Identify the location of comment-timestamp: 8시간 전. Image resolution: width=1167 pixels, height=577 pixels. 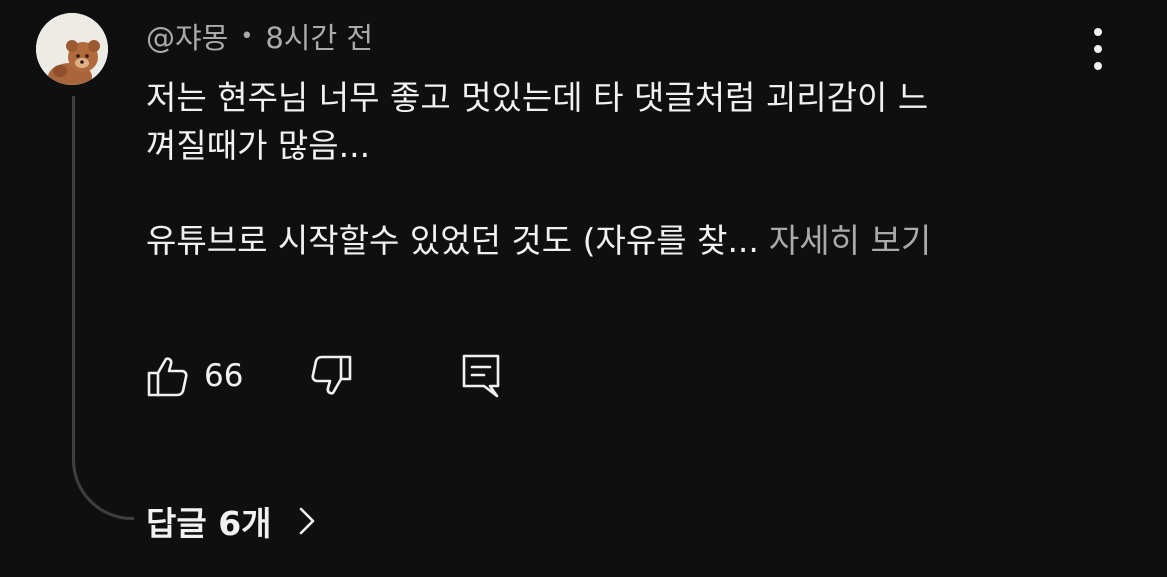
(319, 36).